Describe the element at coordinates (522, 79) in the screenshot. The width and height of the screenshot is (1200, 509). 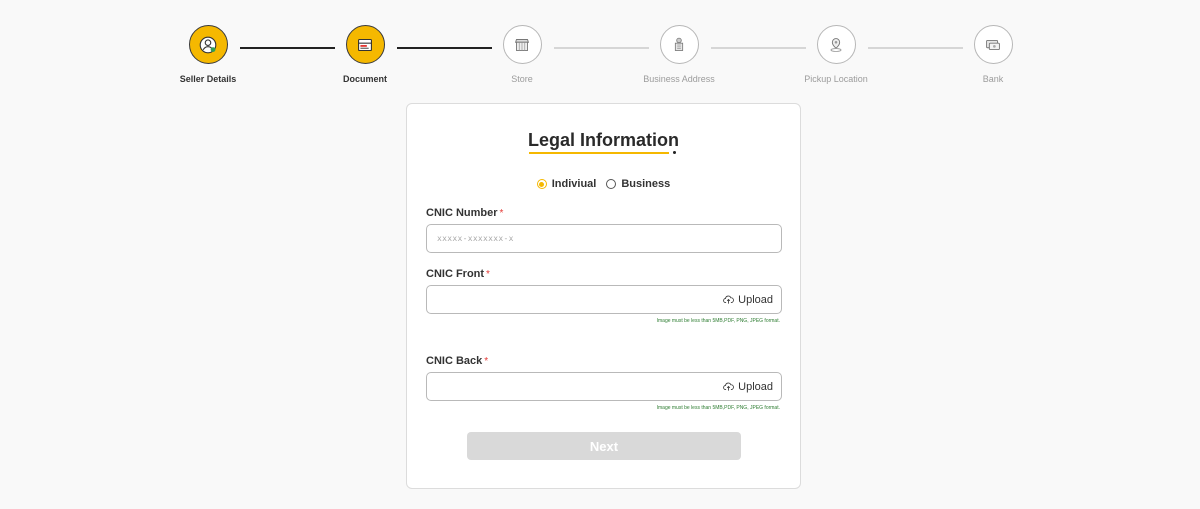
I see `step-label: Store` at that location.